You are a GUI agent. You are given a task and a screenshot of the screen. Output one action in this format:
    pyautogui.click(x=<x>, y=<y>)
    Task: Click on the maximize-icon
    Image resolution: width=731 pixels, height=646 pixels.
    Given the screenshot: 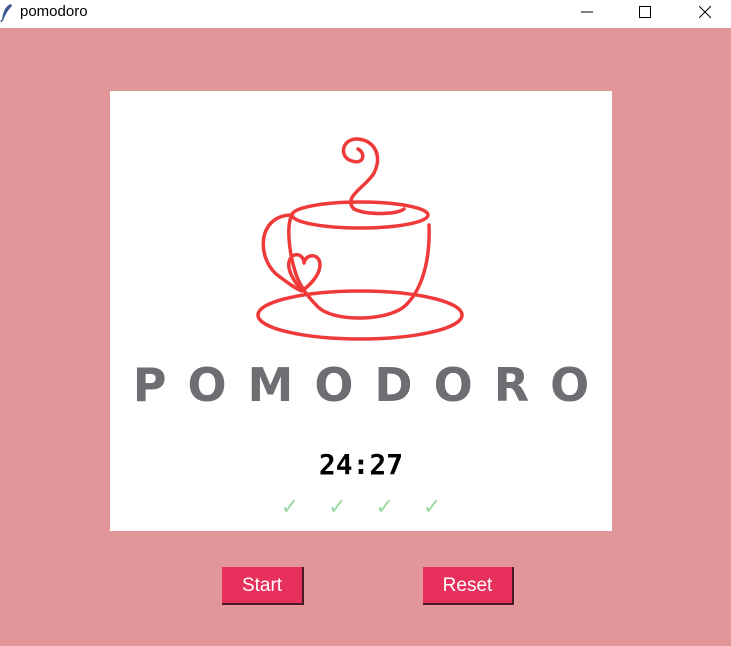 What is the action you would take?
    pyautogui.click(x=645, y=12)
    